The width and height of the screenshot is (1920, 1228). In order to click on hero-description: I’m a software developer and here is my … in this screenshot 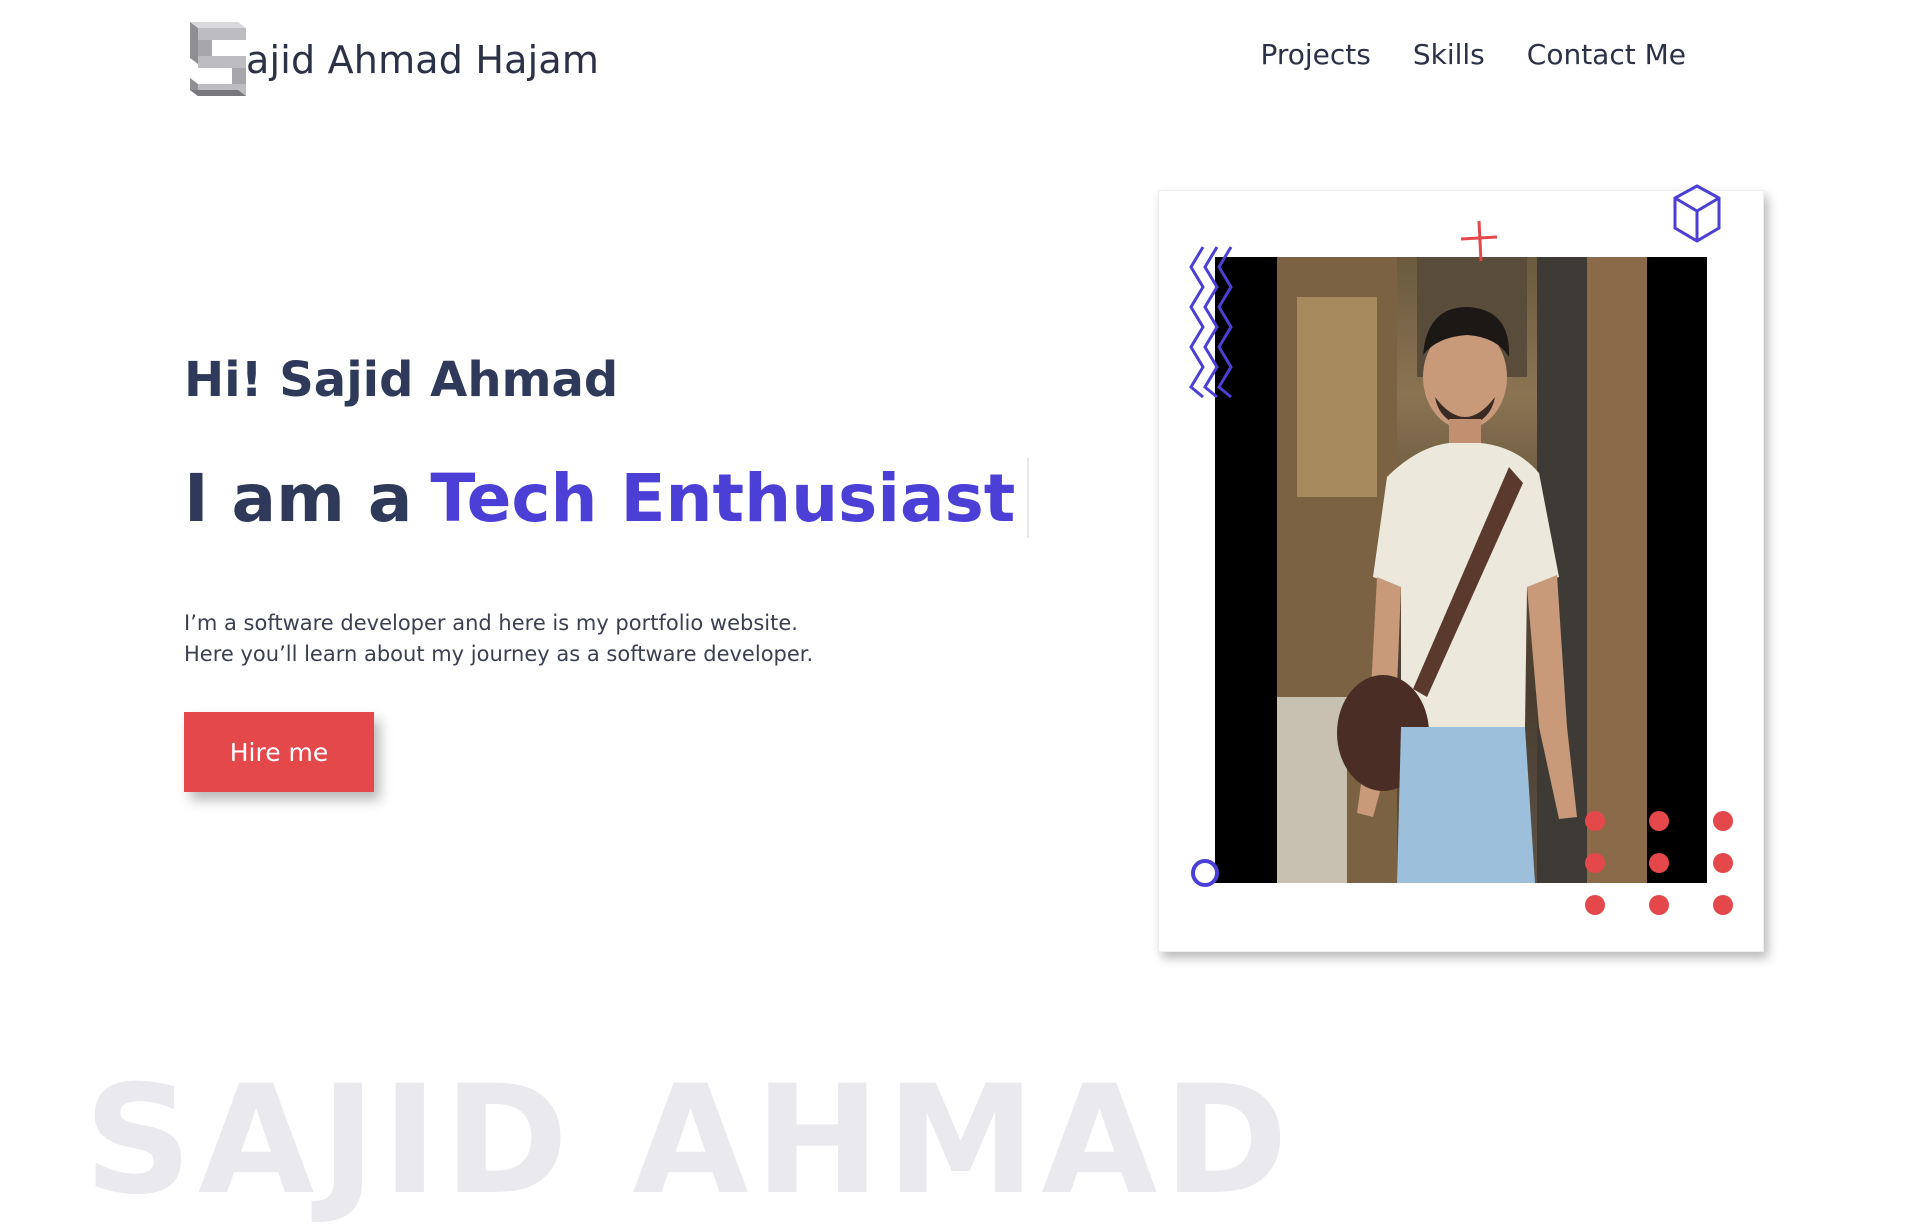, I will do `click(498, 639)`.